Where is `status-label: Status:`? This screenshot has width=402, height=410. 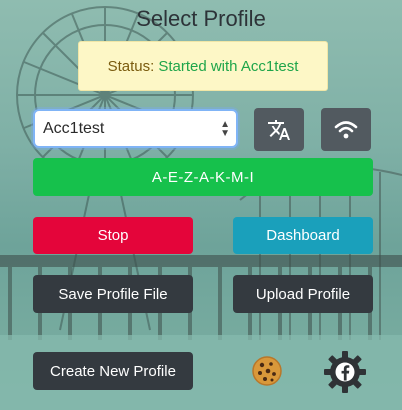
status-label: Status: is located at coordinates (131, 66).